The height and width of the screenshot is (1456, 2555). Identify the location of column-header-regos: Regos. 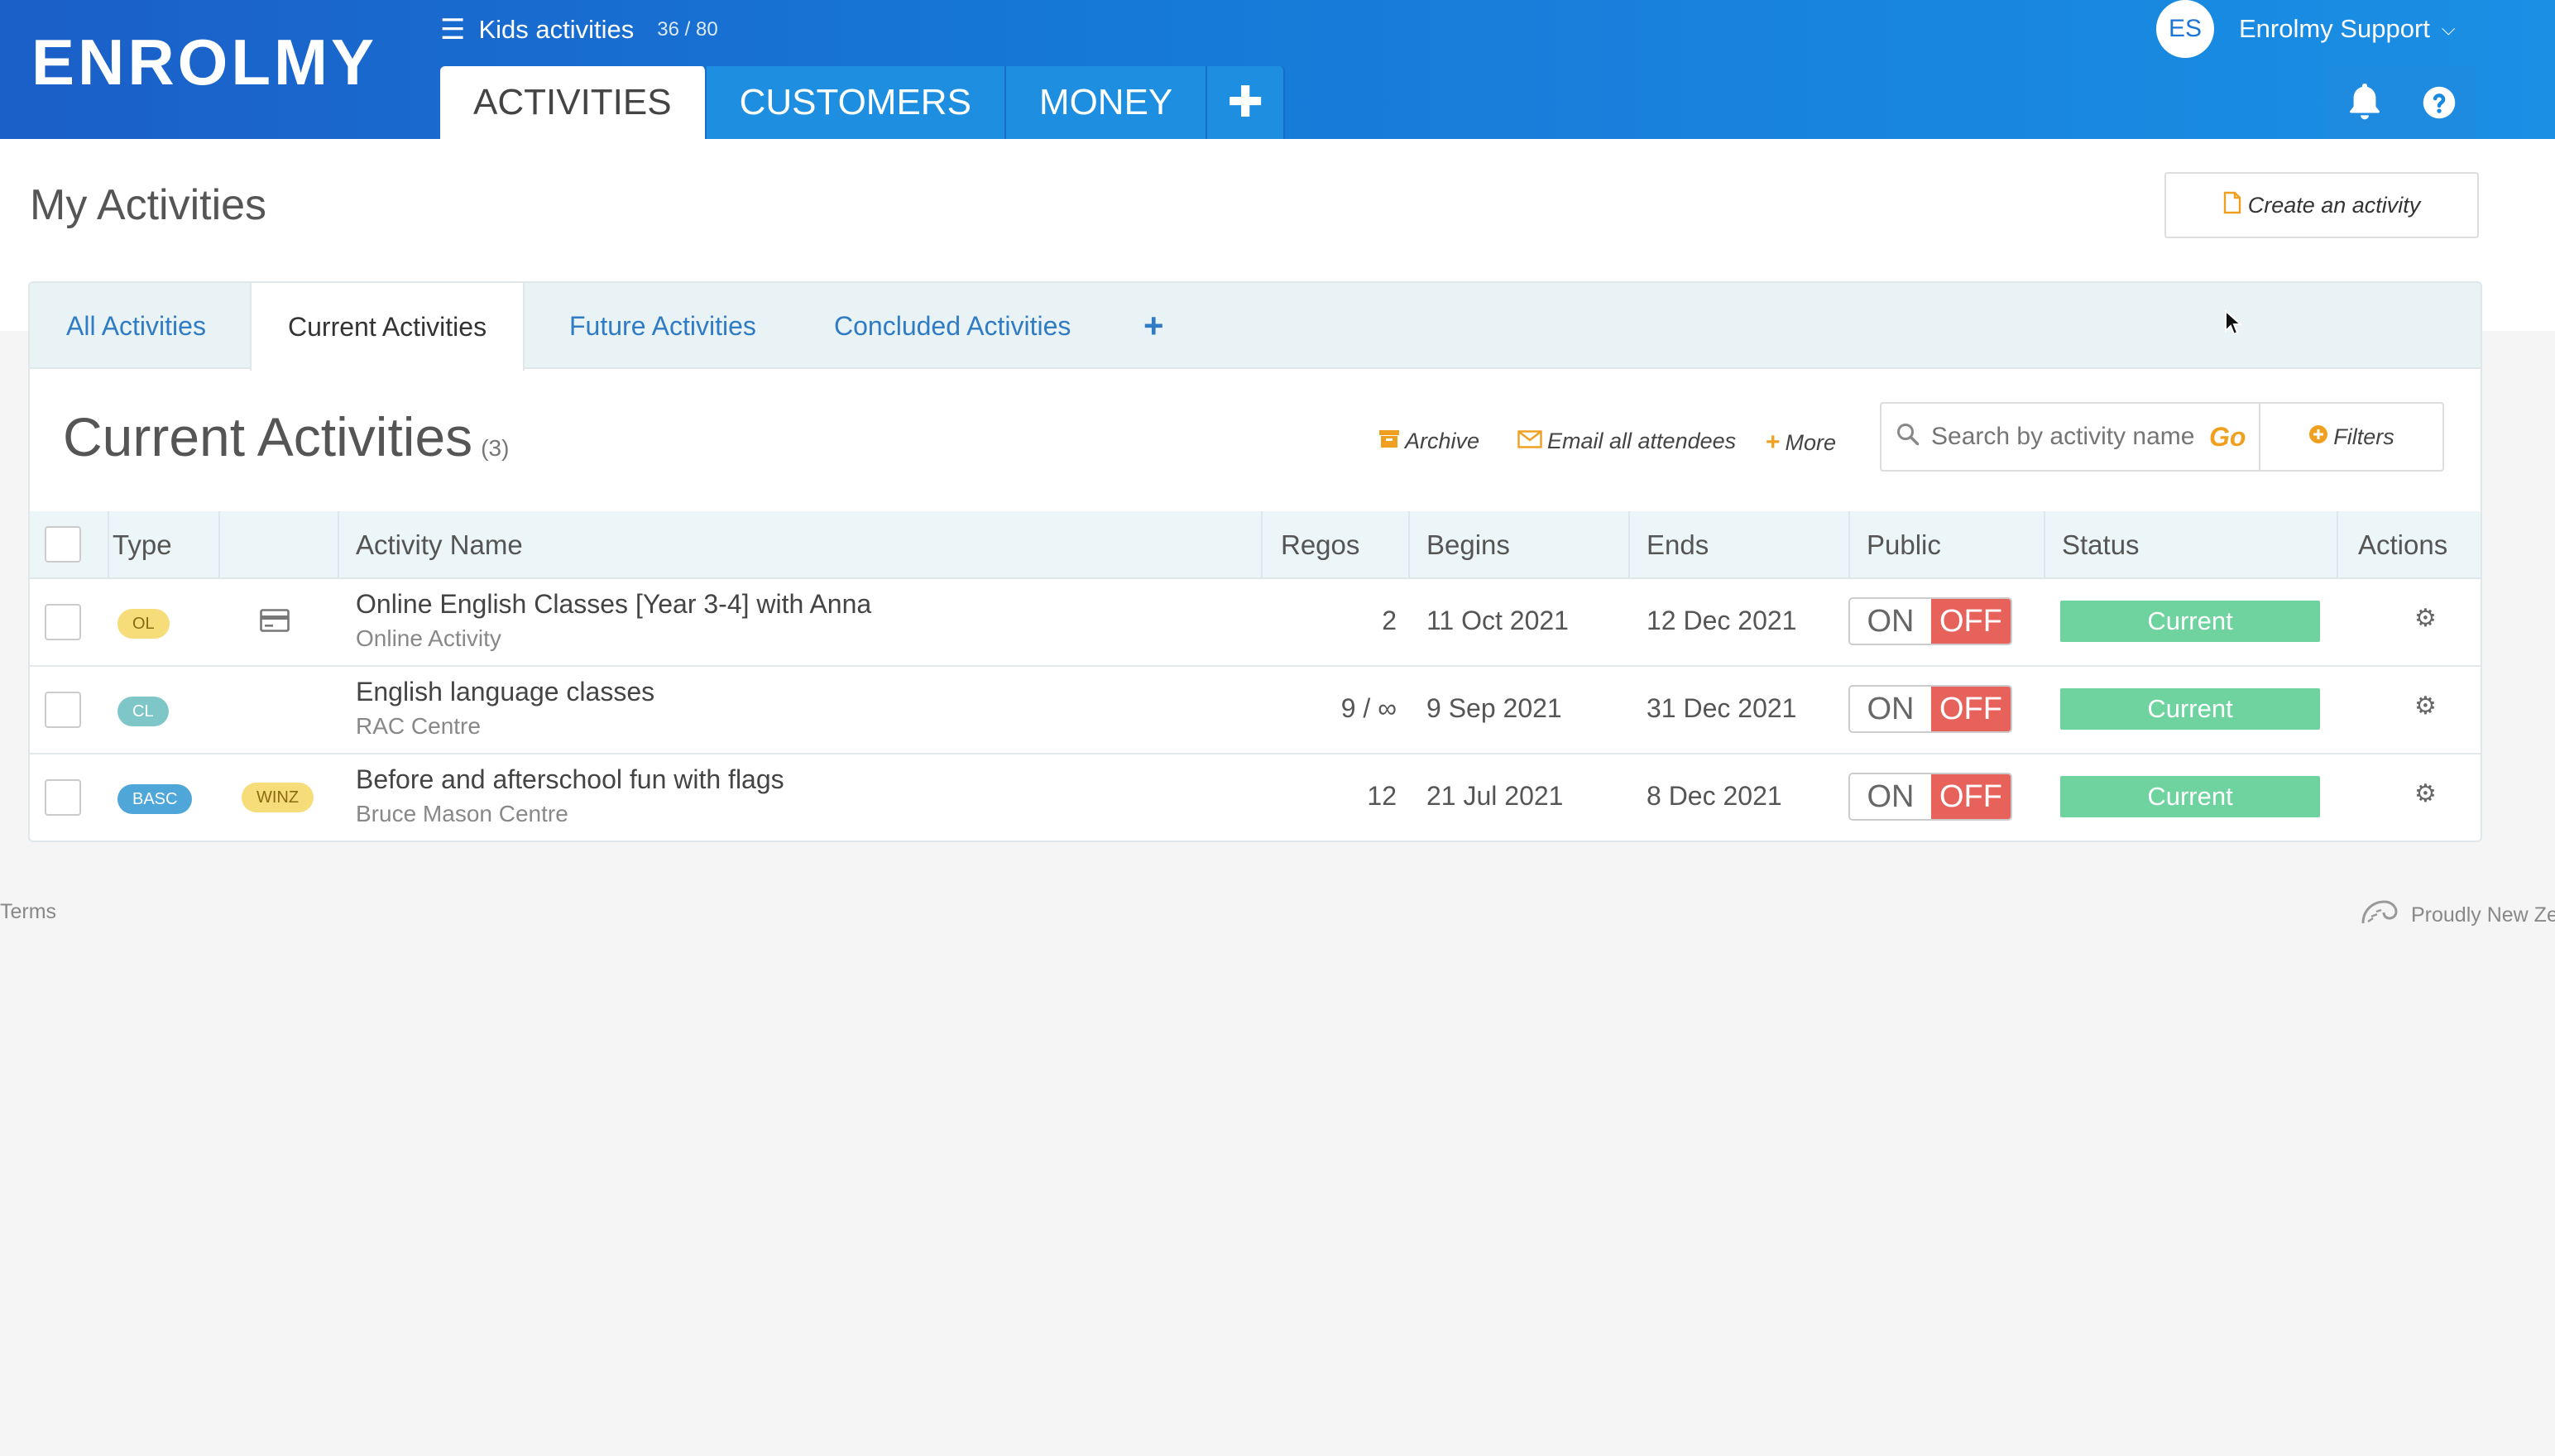
(1320, 545).